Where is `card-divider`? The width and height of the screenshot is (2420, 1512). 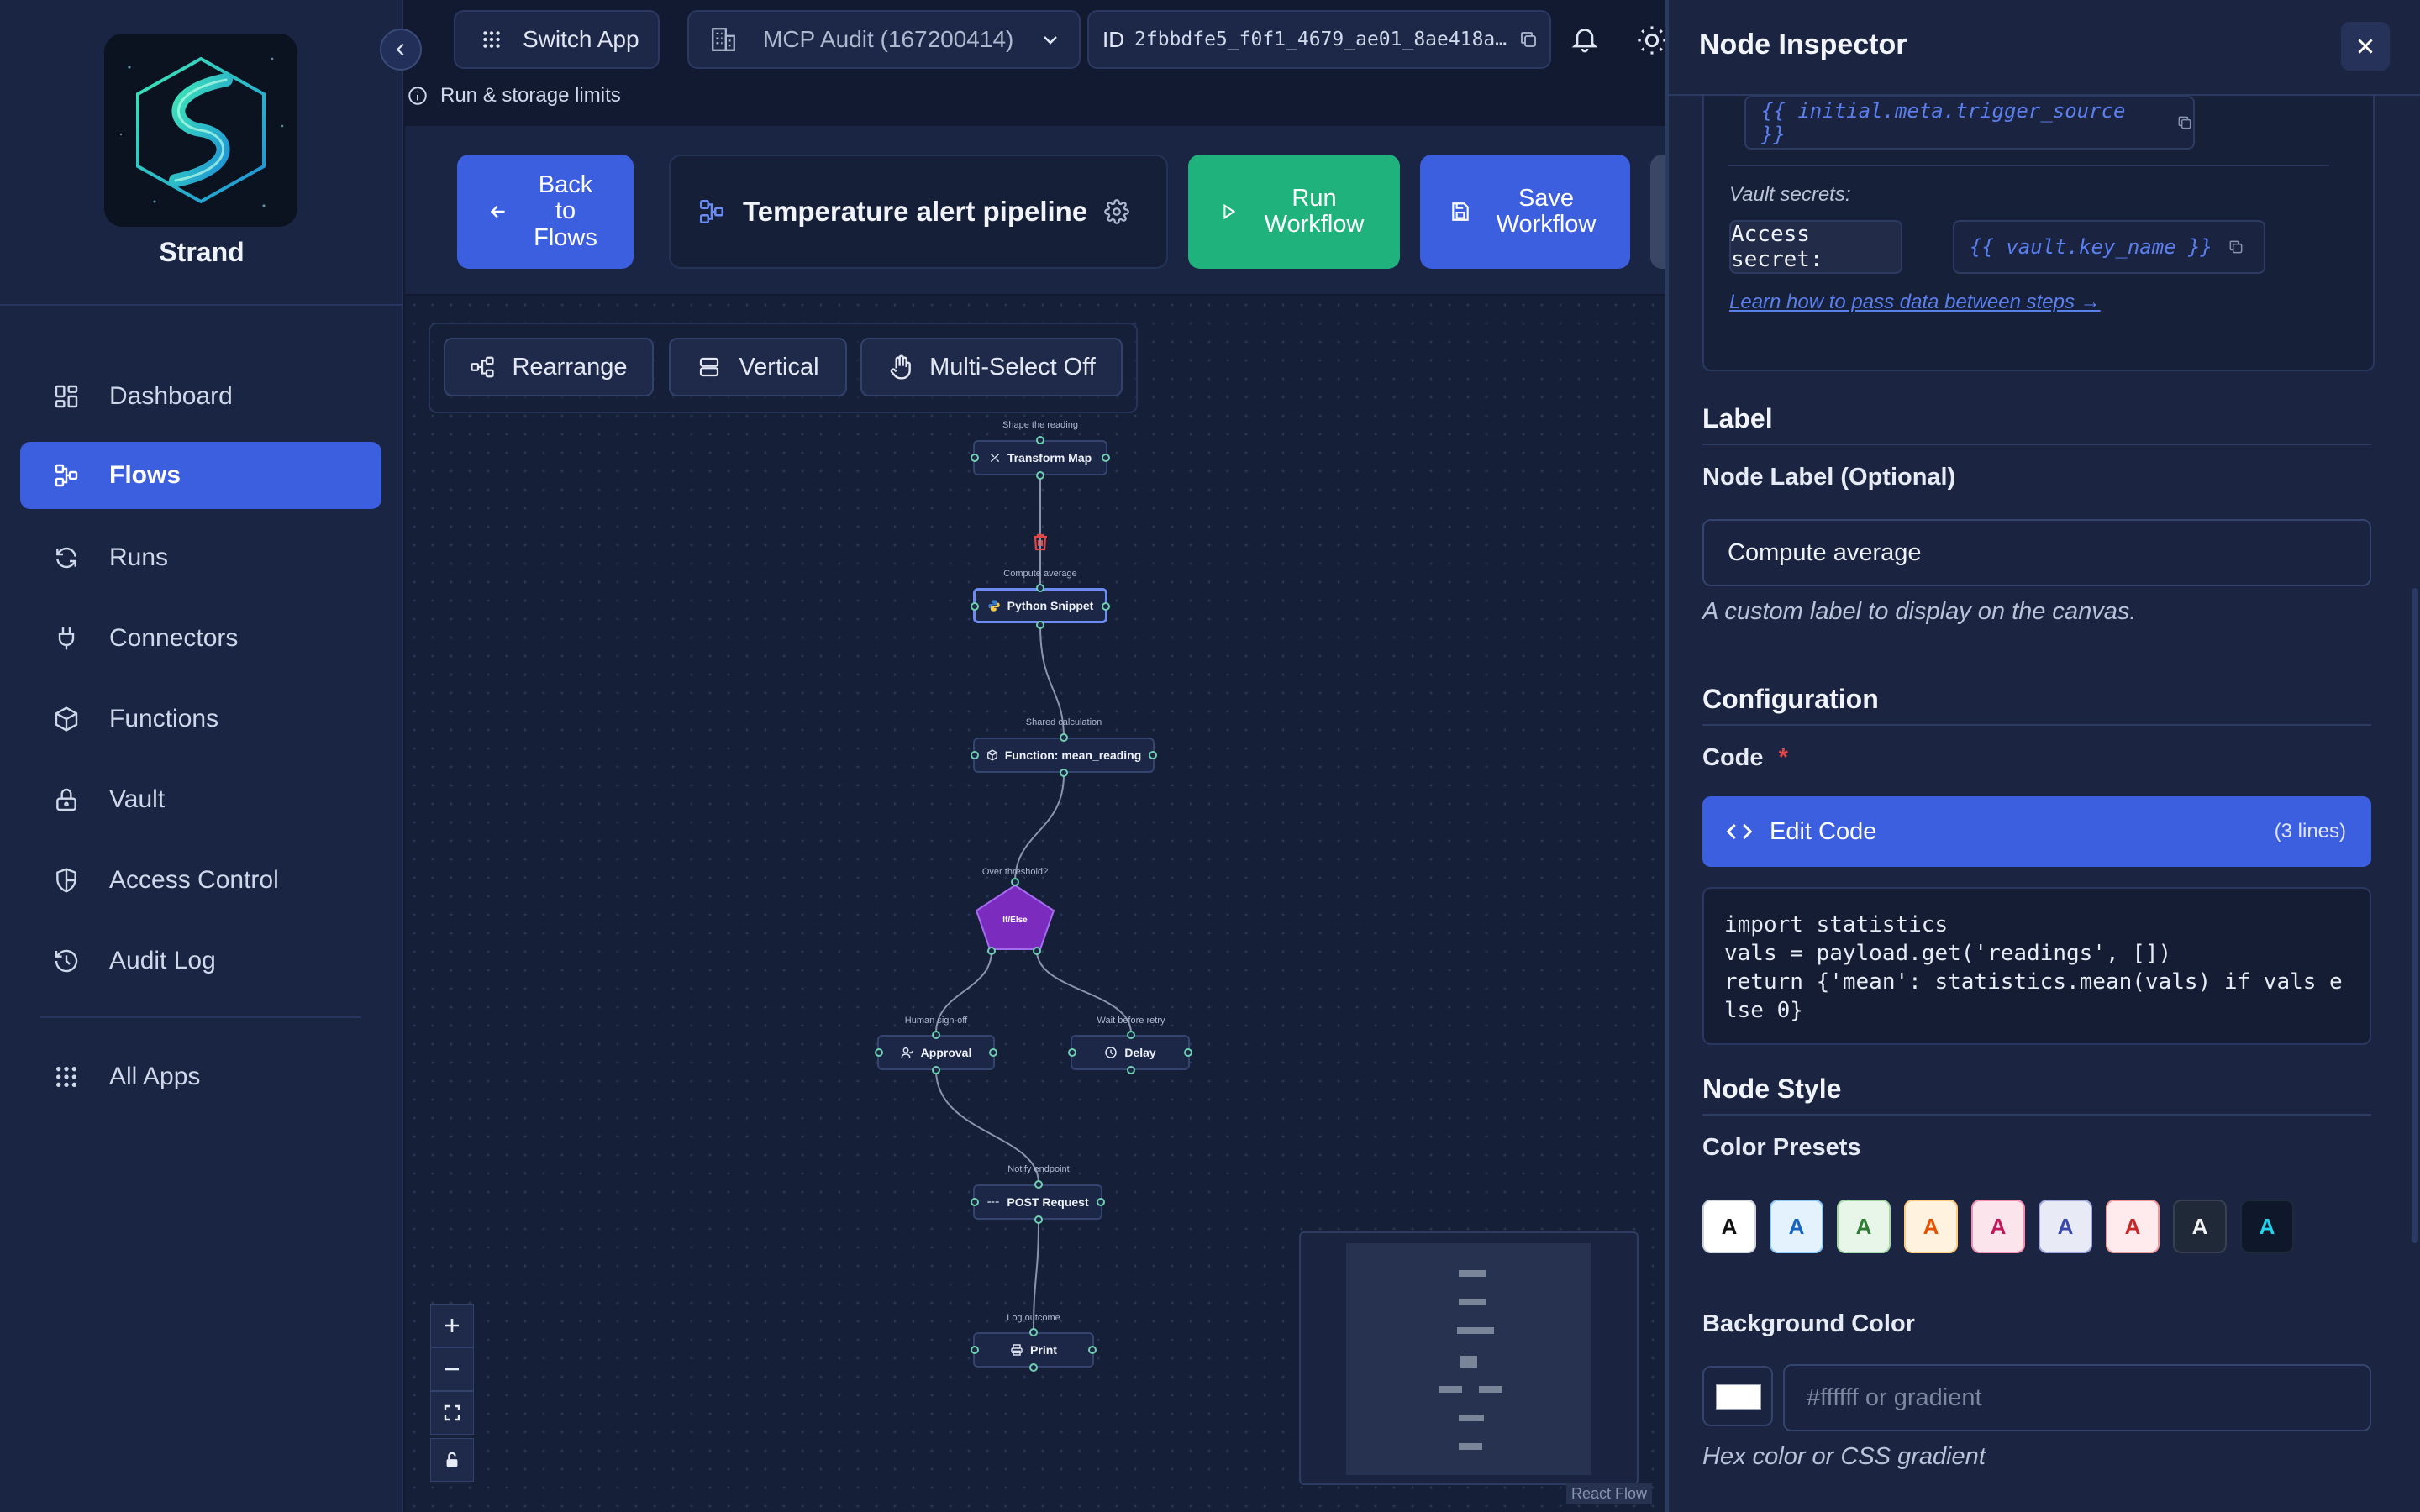 card-divider is located at coordinates (2029, 165).